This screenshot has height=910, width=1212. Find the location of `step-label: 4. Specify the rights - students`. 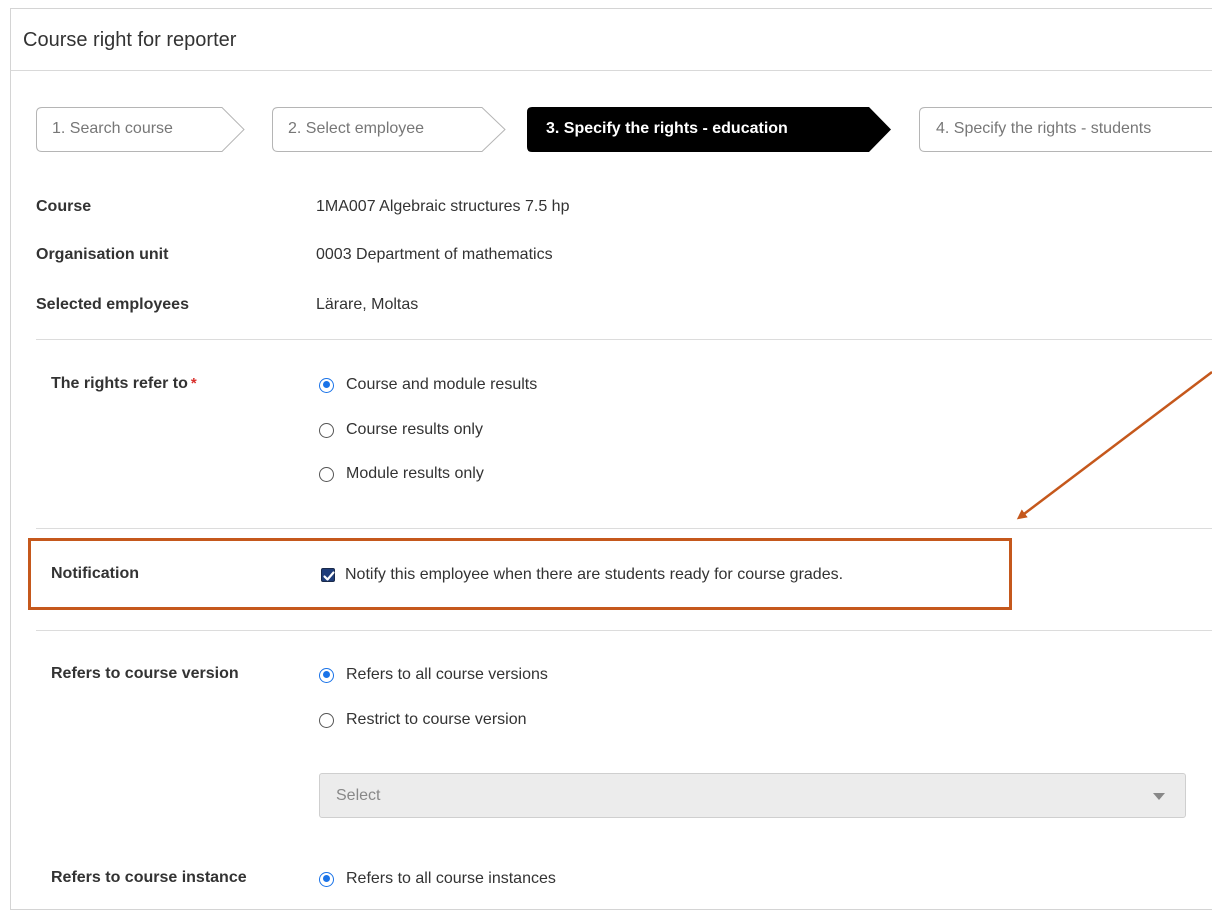

step-label: 4. Specify the rights - students is located at coordinates (1044, 128).